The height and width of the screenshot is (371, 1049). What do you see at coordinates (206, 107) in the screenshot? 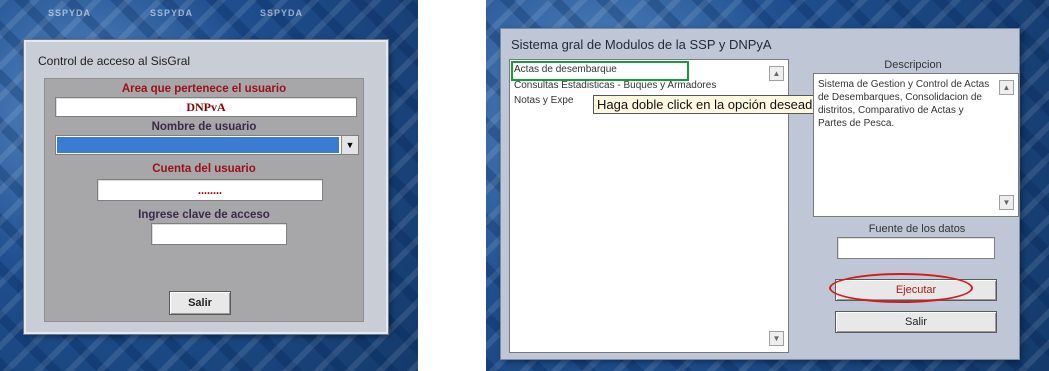
I see `area-field: DNPvA` at bounding box center [206, 107].